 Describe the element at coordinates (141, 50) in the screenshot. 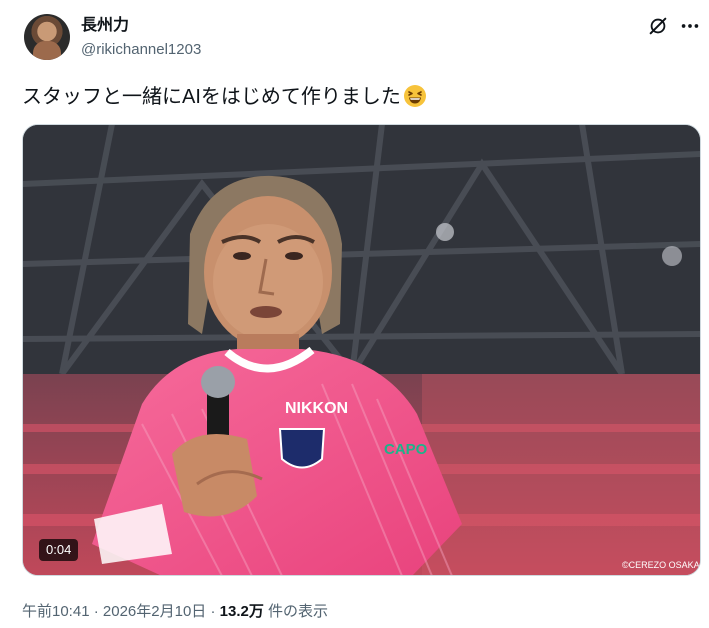

I see `handle: @rikichannel1203` at that location.